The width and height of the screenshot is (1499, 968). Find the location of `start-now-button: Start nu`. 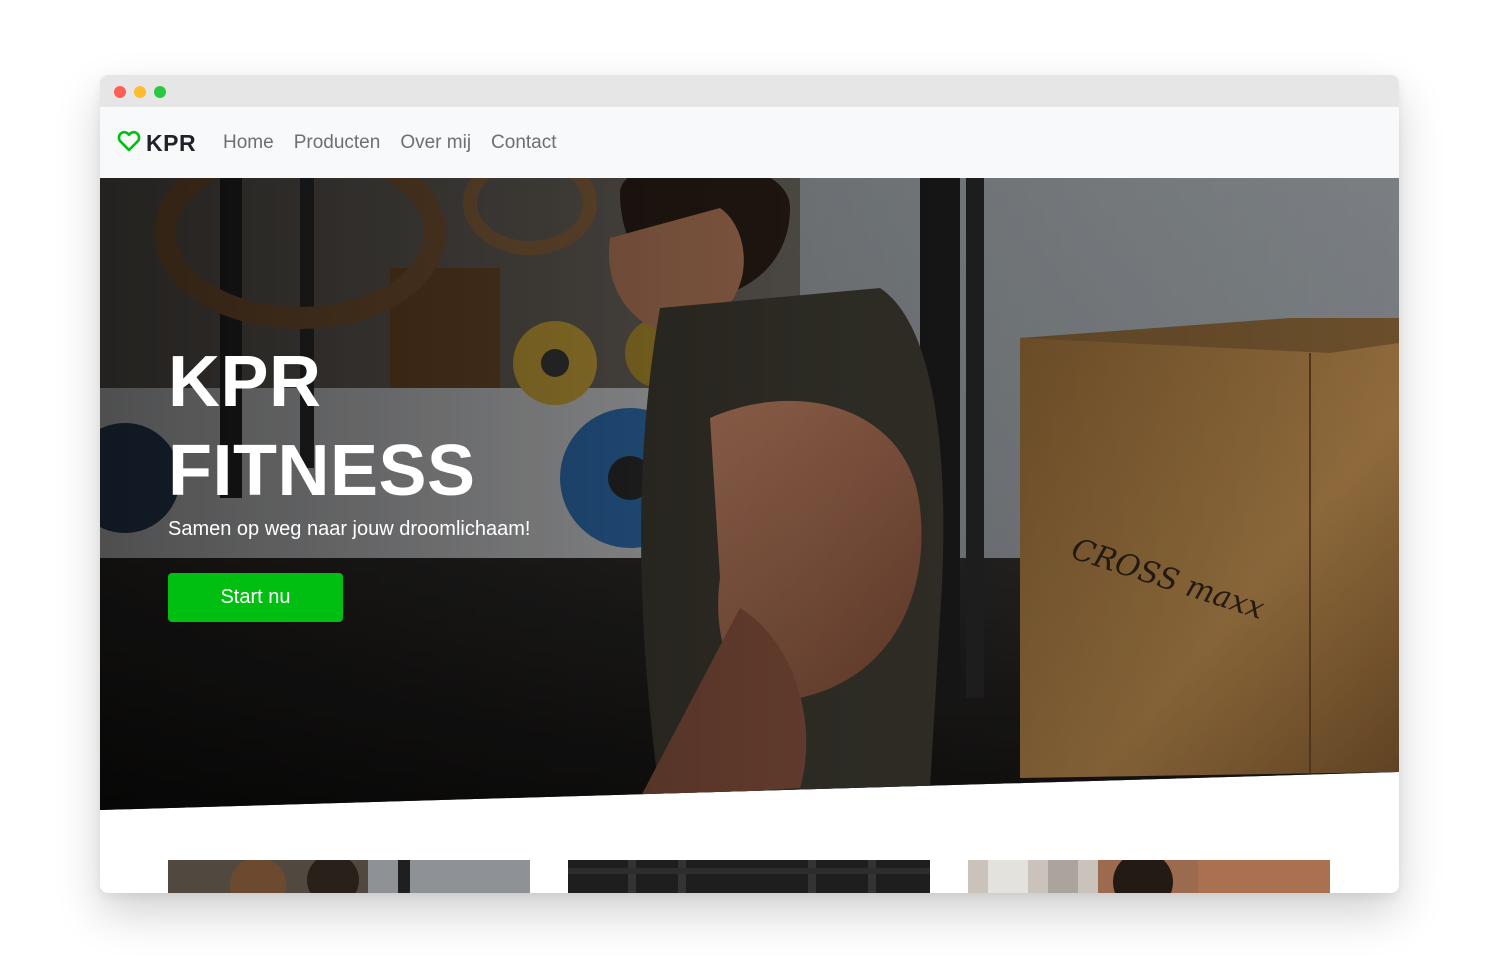

start-now-button: Start nu is located at coordinates (255, 597).